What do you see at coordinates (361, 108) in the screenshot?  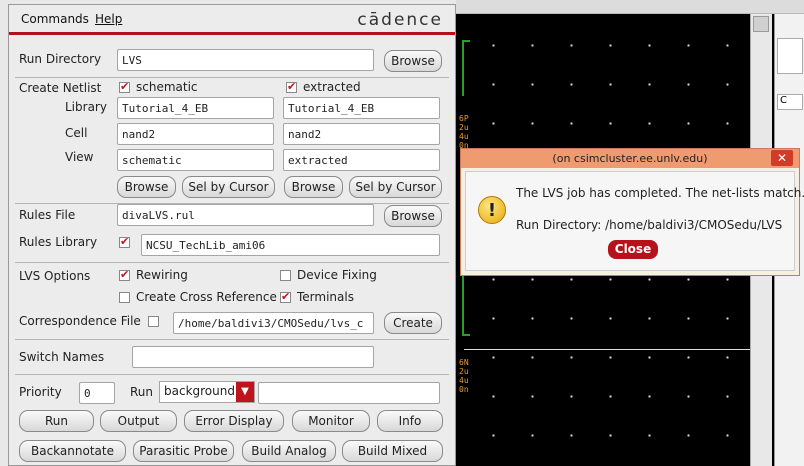 I see `extracted-library-input: Tutorial_4_EB` at bounding box center [361, 108].